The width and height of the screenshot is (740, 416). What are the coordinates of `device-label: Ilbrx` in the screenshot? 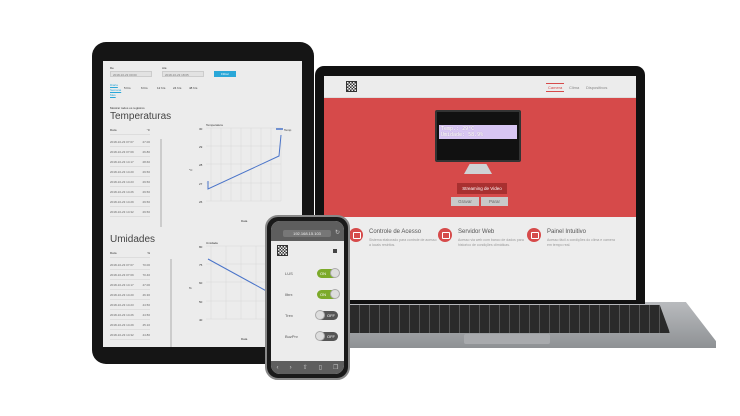 It's located at (289, 294).